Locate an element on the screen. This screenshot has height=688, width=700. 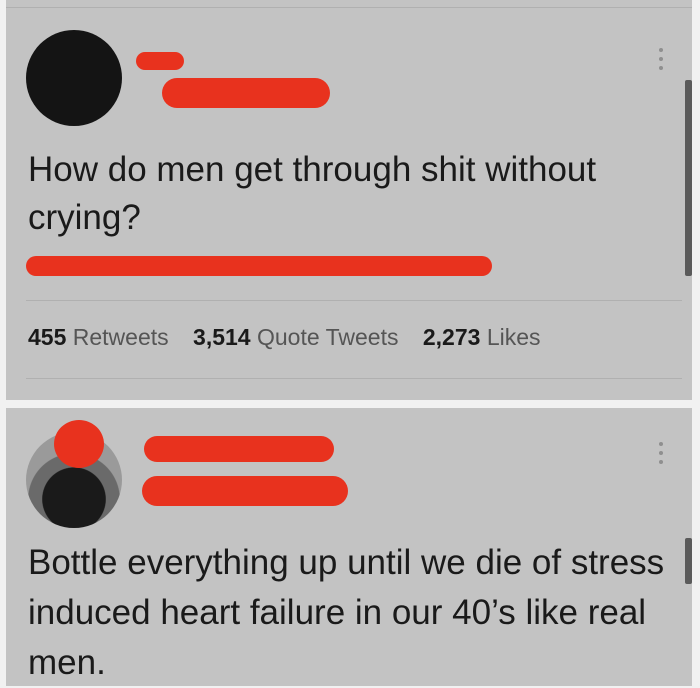
retweets-stat: 455 Retweets is located at coordinates (98, 337).